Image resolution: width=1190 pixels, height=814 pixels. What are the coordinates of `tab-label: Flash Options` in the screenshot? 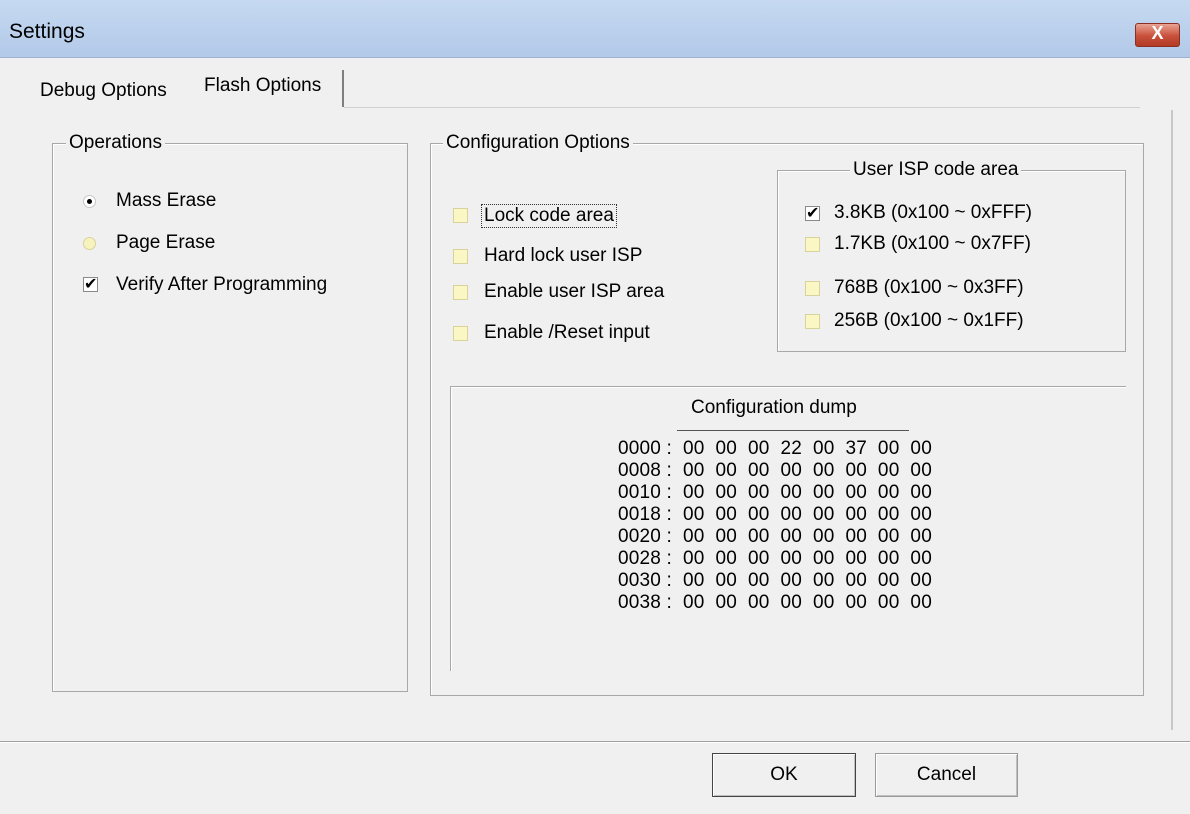 It's located at (263, 85).